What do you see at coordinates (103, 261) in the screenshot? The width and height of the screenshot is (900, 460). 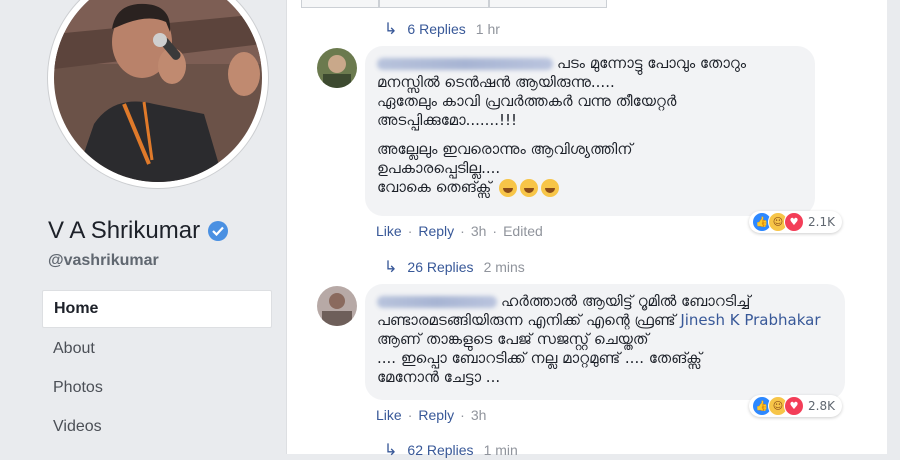 I see `profile-handle: @vashrikumar` at bounding box center [103, 261].